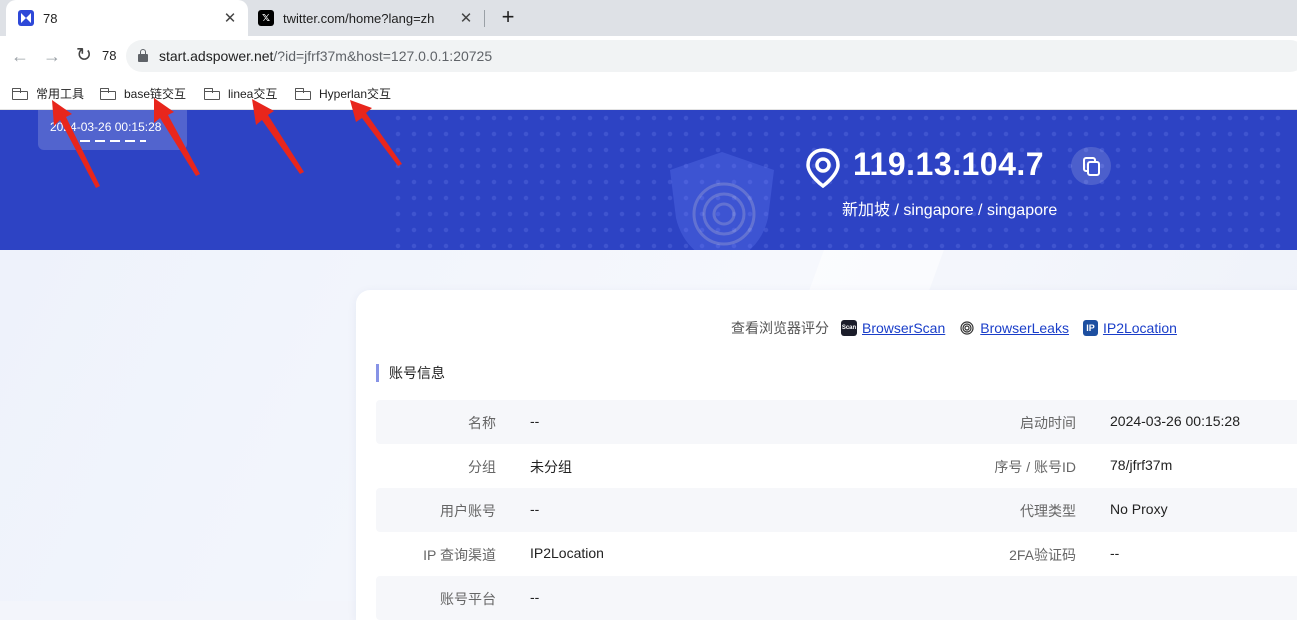 This screenshot has width=1297, height=620. What do you see at coordinates (780, 328) in the screenshot?
I see `score-label: 查看浏览器评分` at bounding box center [780, 328].